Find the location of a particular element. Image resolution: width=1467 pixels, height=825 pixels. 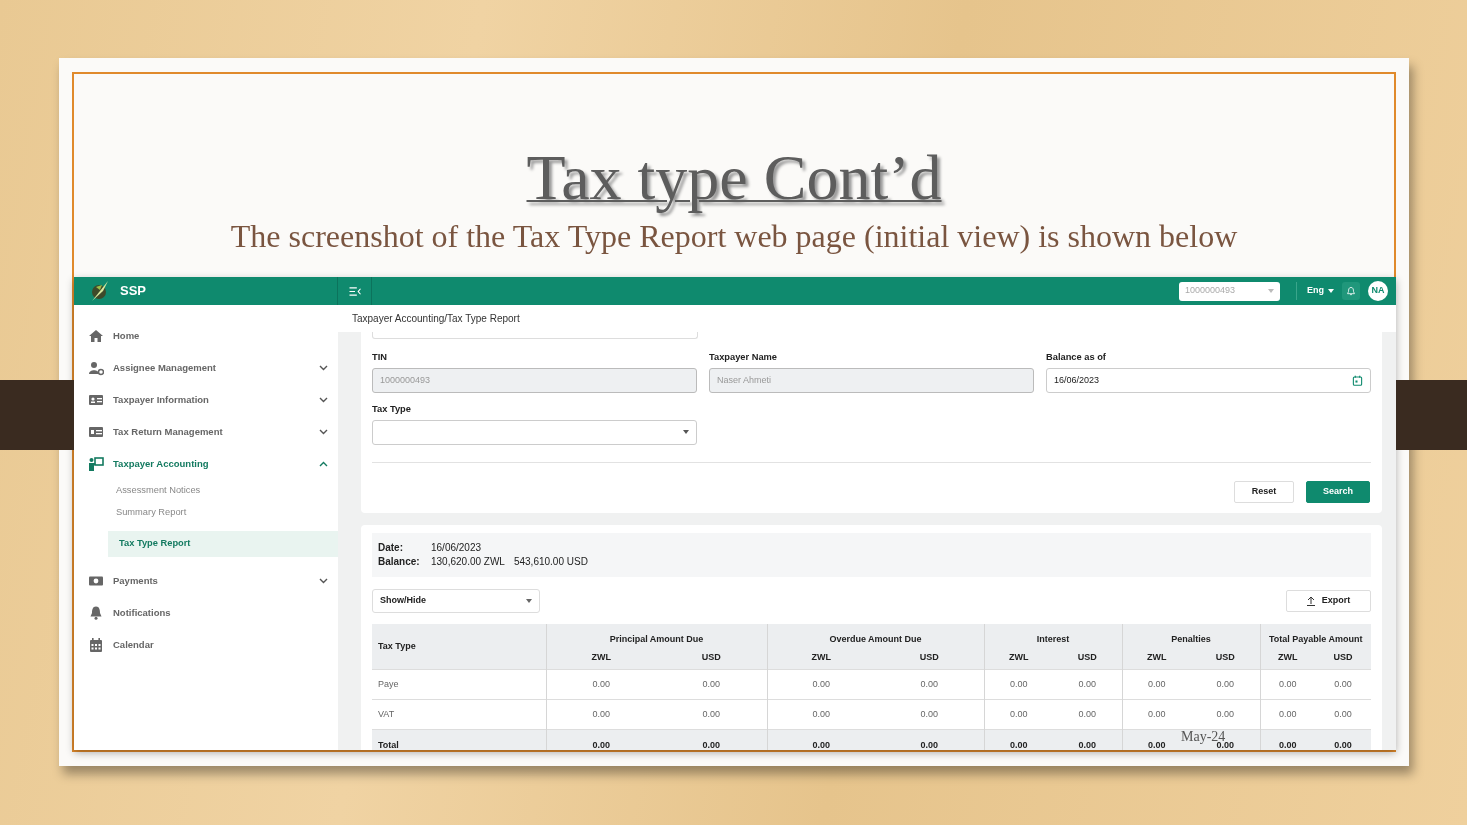

field-label: Balance as of is located at coordinates (1076, 357).